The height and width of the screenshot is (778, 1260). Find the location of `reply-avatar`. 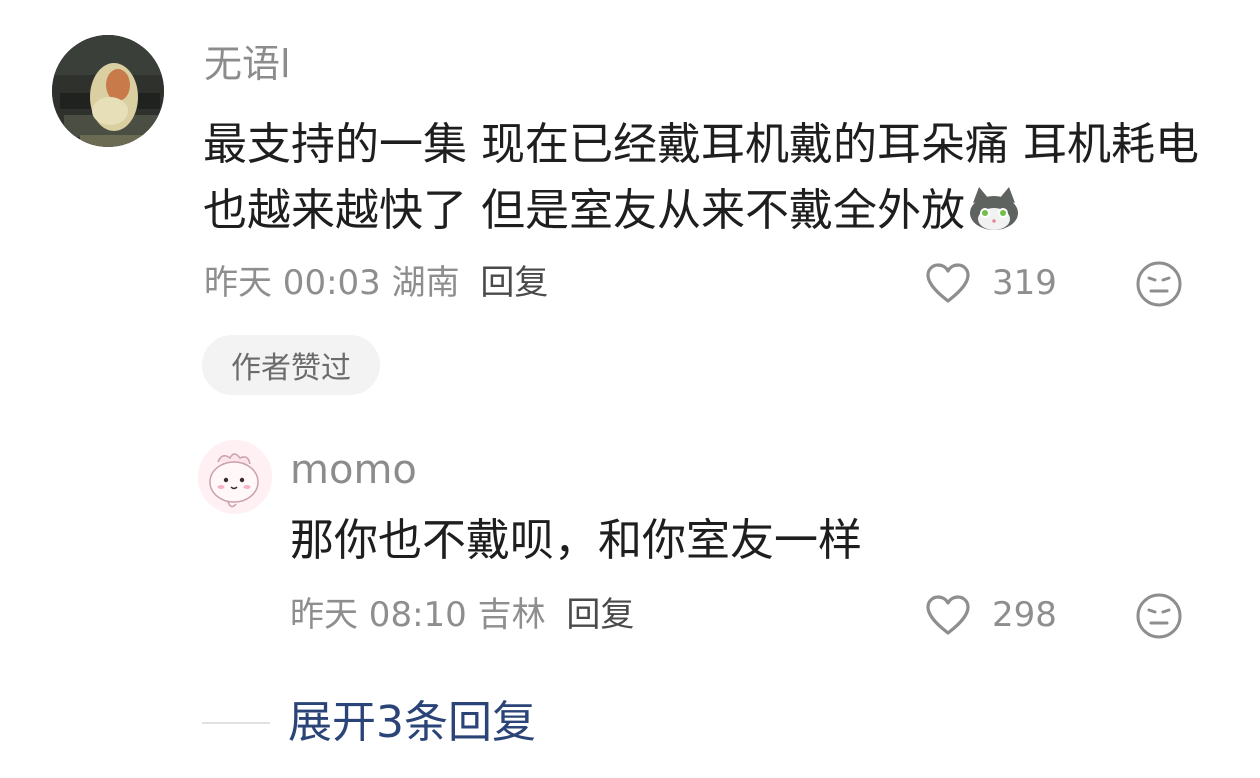

reply-avatar is located at coordinates (235, 477).